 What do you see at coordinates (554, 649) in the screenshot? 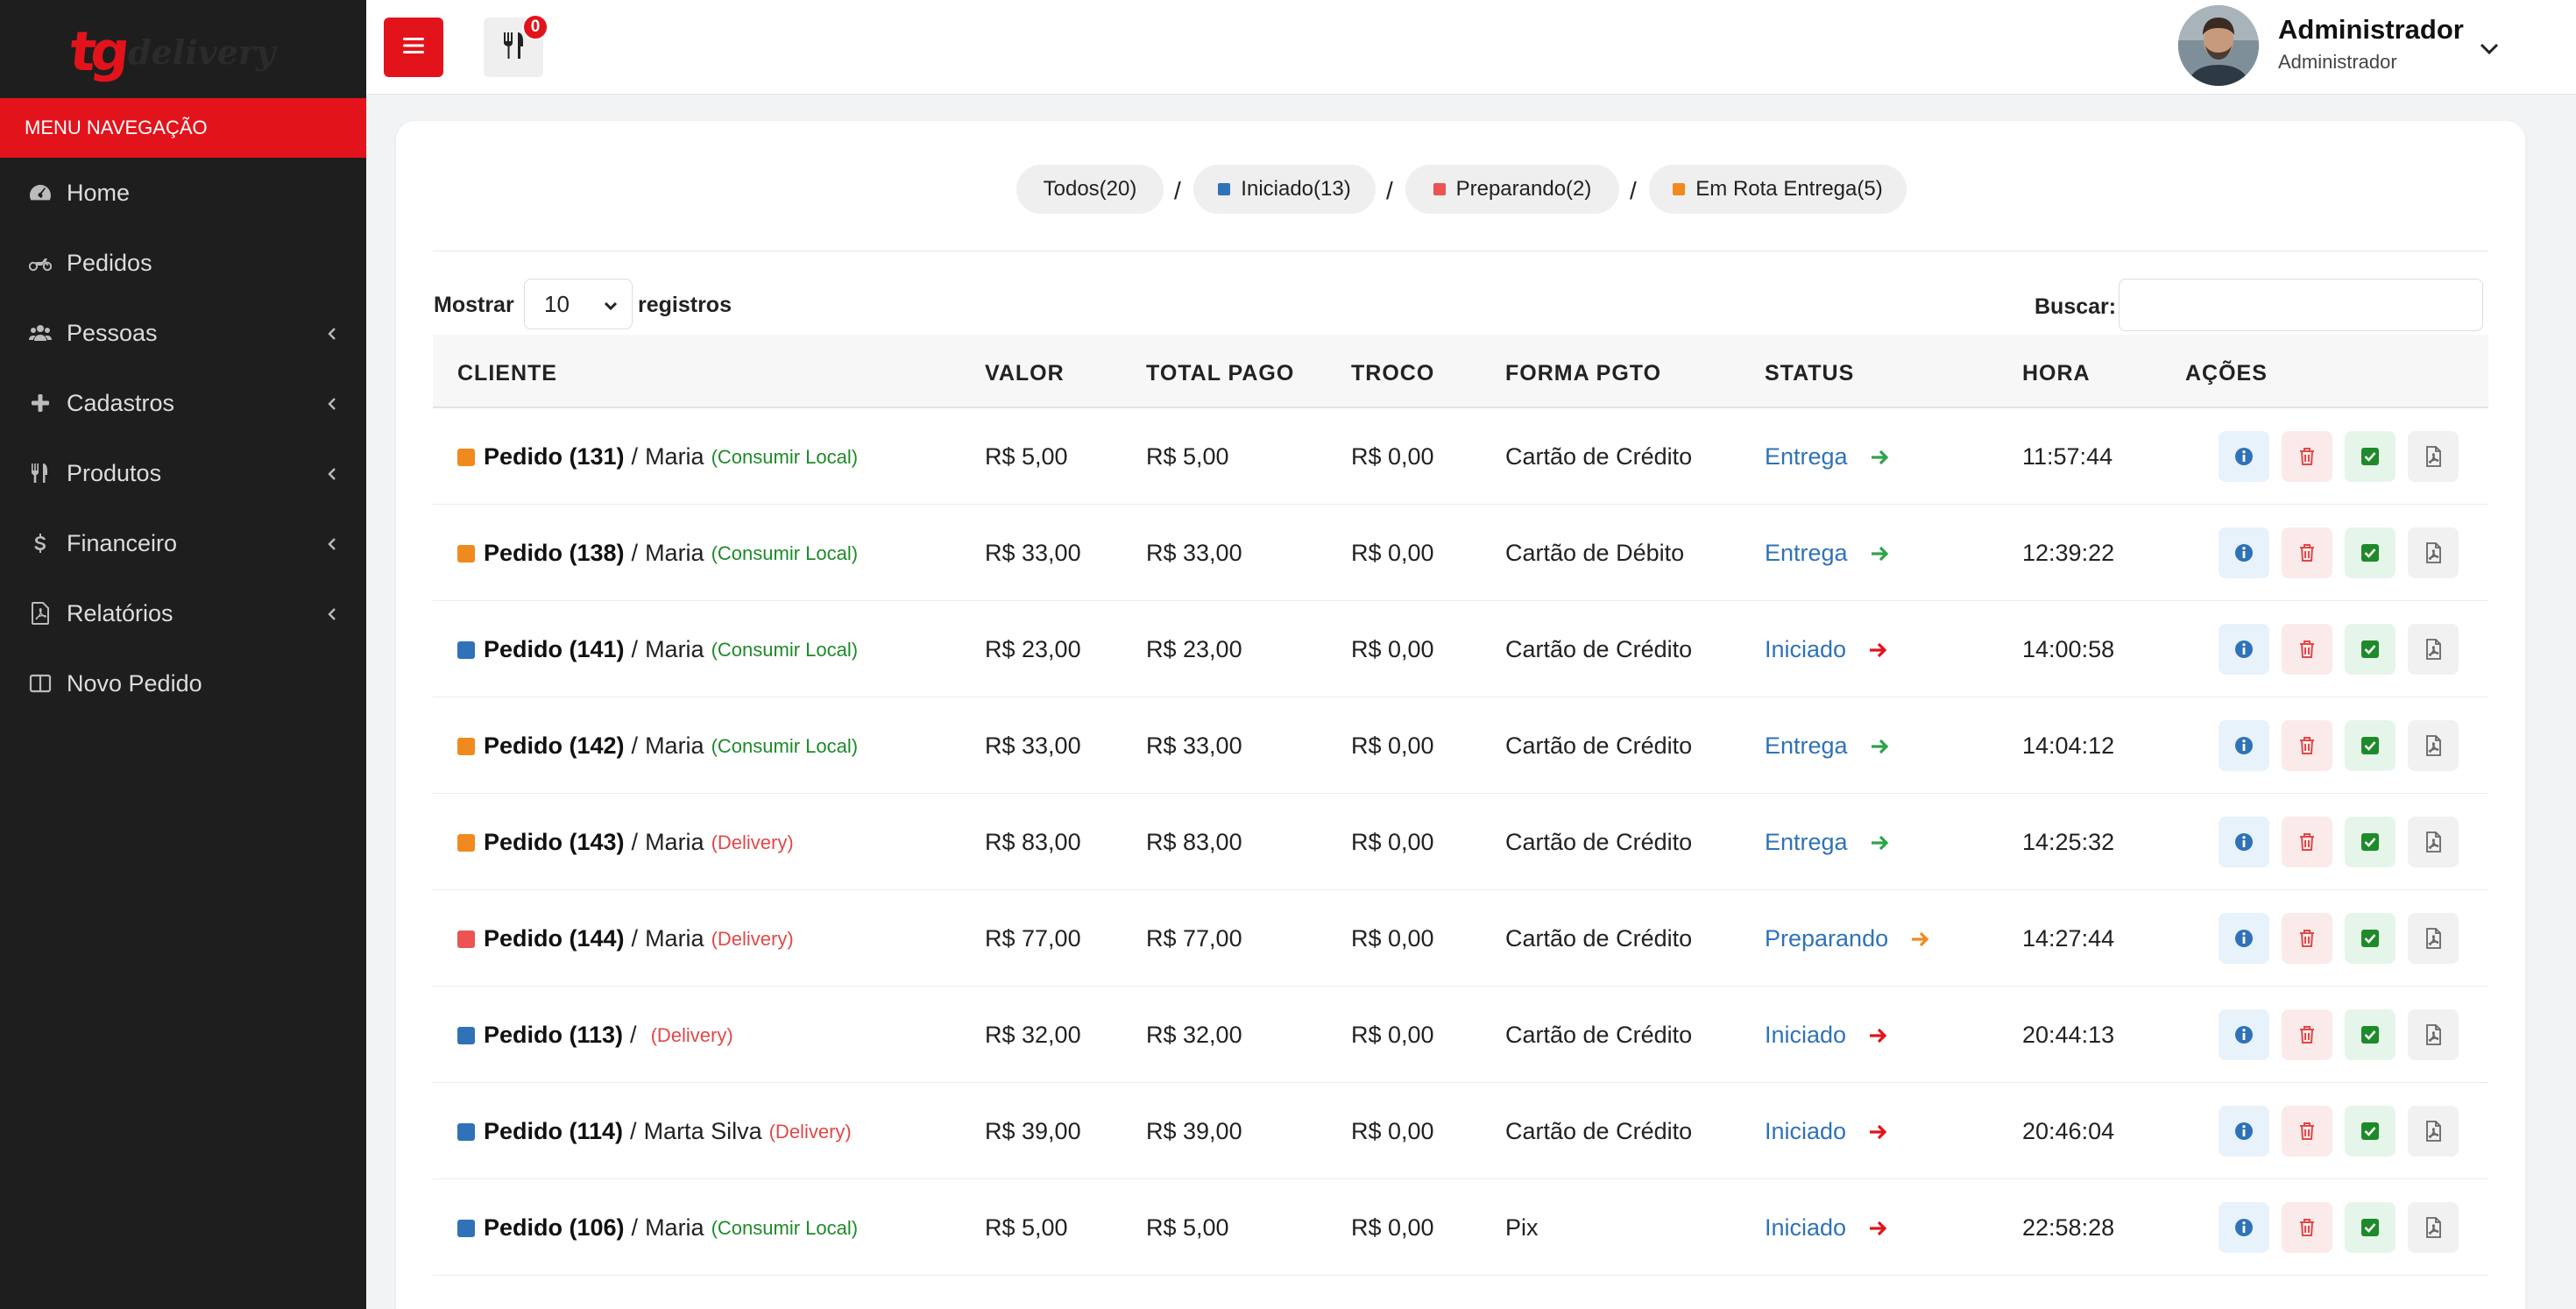
I see `order-number: Pedido (141)` at bounding box center [554, 649].